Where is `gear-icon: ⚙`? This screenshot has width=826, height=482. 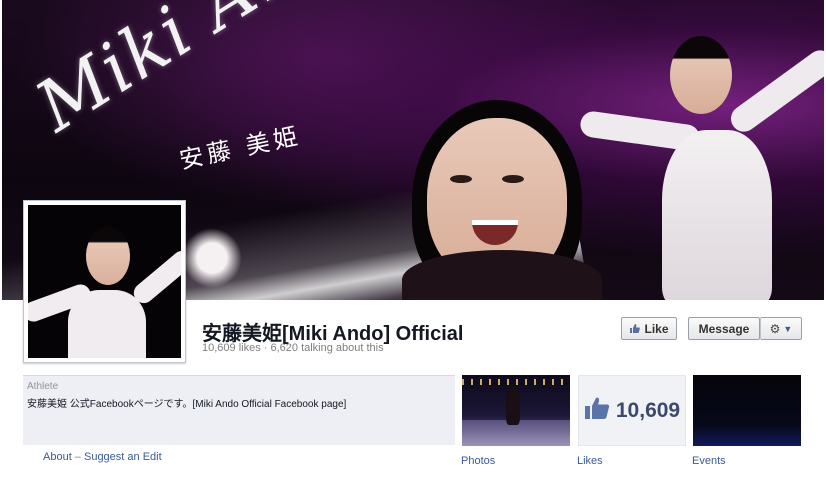
gear-icon: ⚙ is located at coordinates (775, 328).